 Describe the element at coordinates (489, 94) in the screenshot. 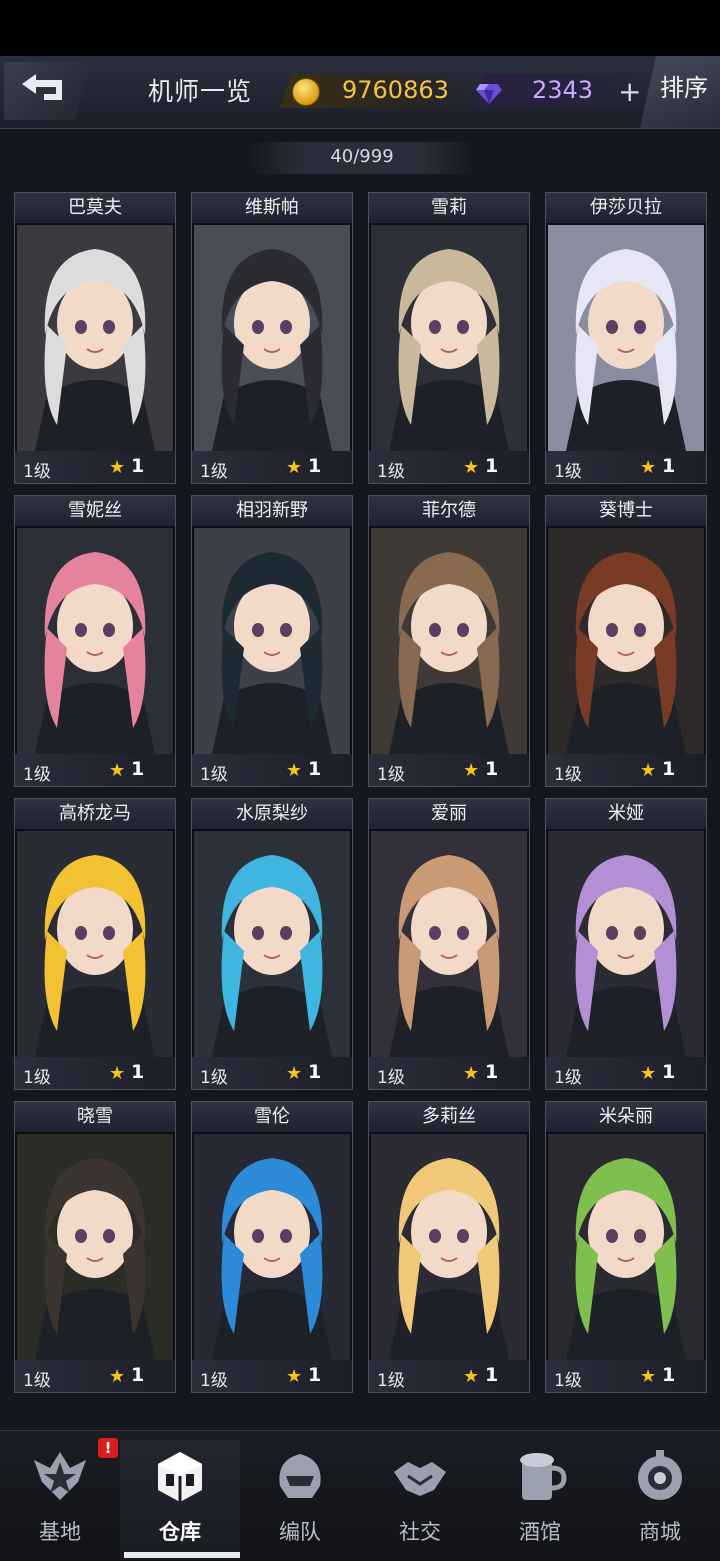

I see `gem-icon` at that location.